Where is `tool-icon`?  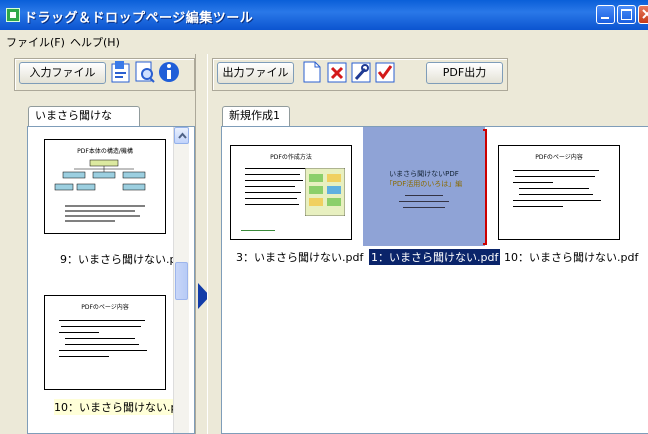
tool-icon is located at coordinates (361, 72).